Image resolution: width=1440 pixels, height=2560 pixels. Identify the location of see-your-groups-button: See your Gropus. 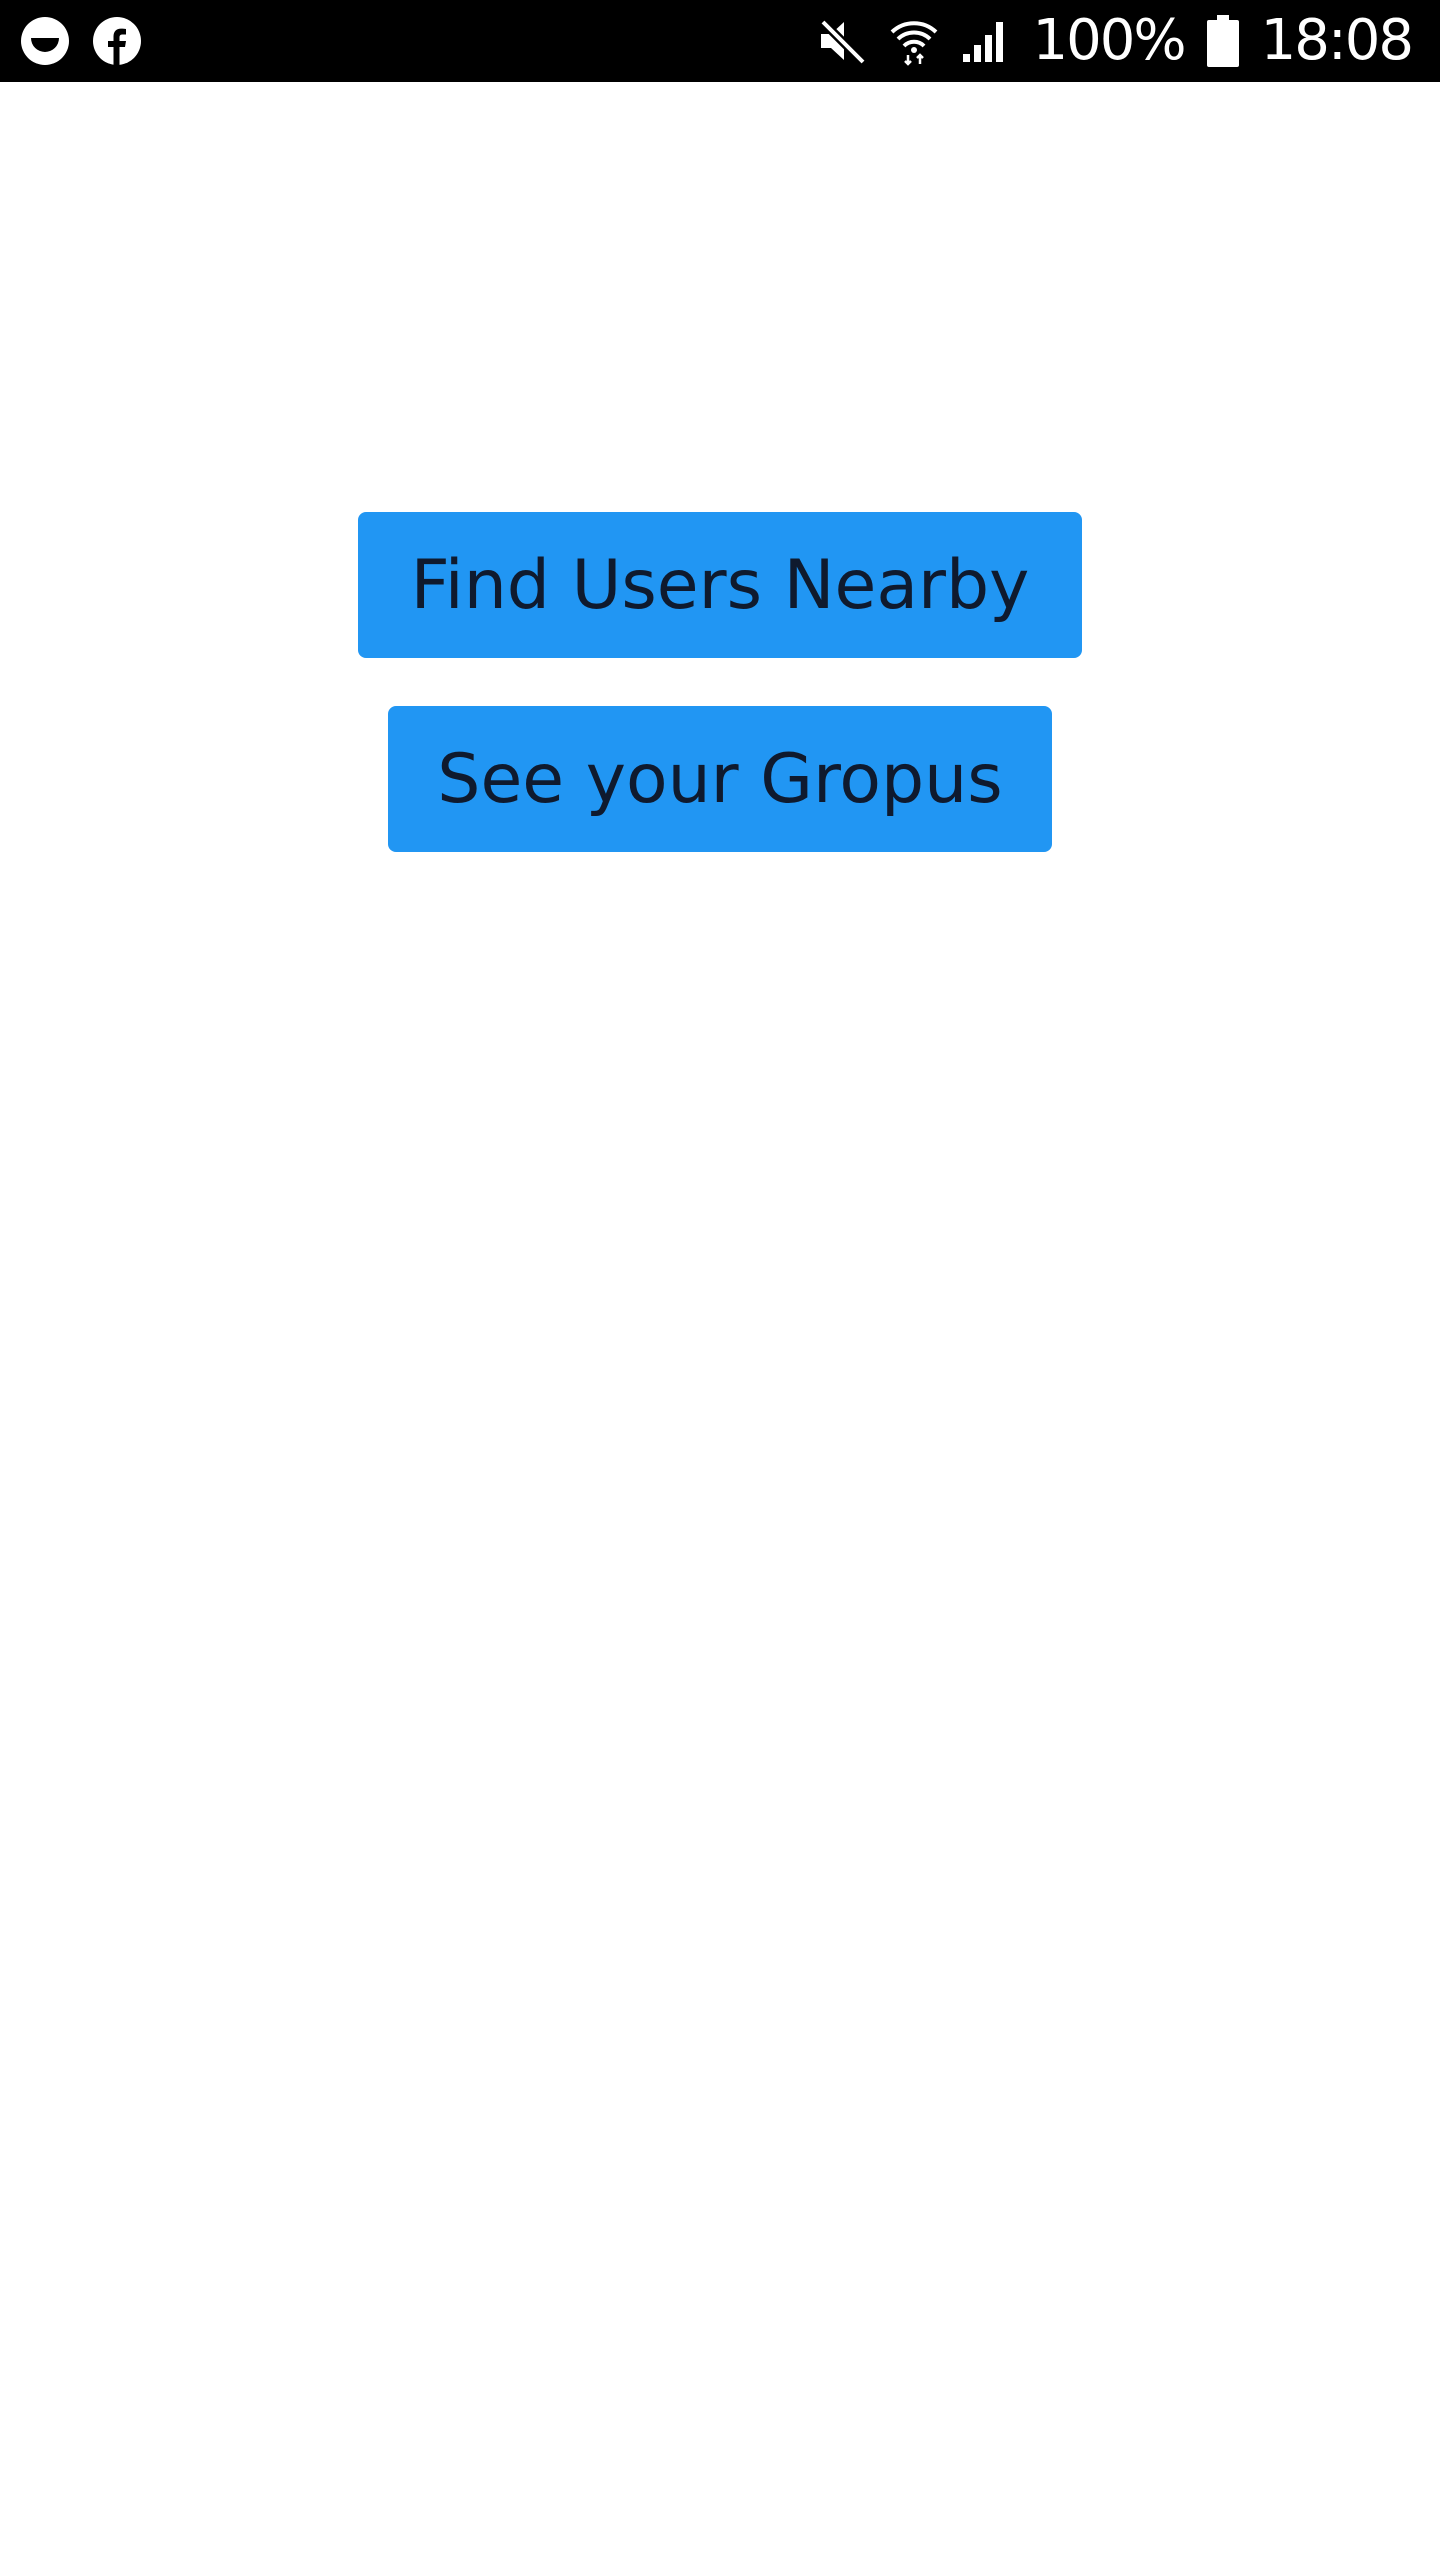
(720, 779).